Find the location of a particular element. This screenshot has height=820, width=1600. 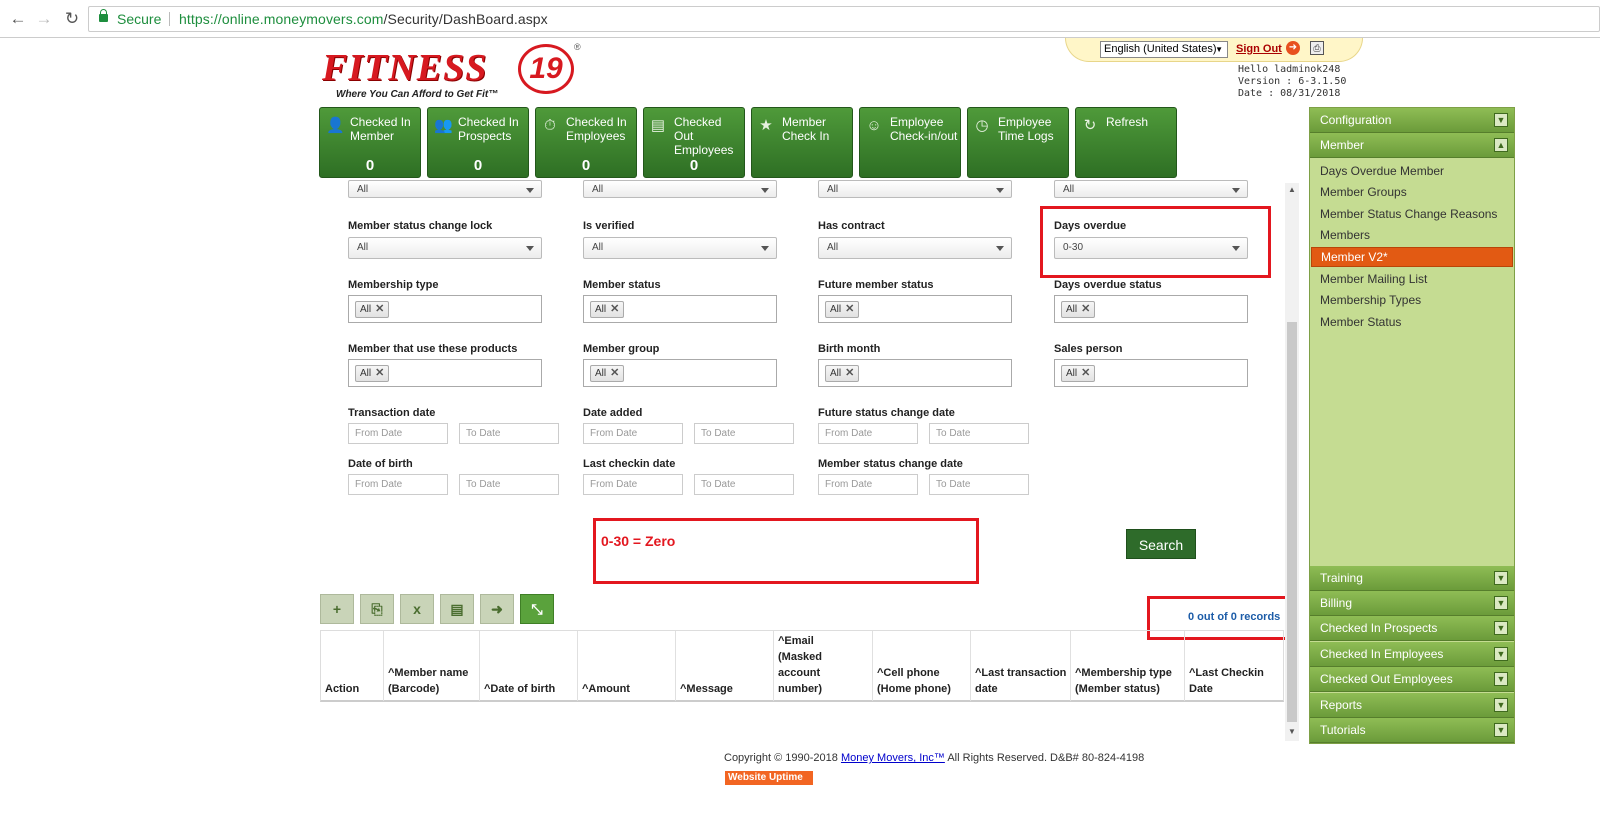

website-uptime-badge: Website Uptime is located at coordinates (769, 778).